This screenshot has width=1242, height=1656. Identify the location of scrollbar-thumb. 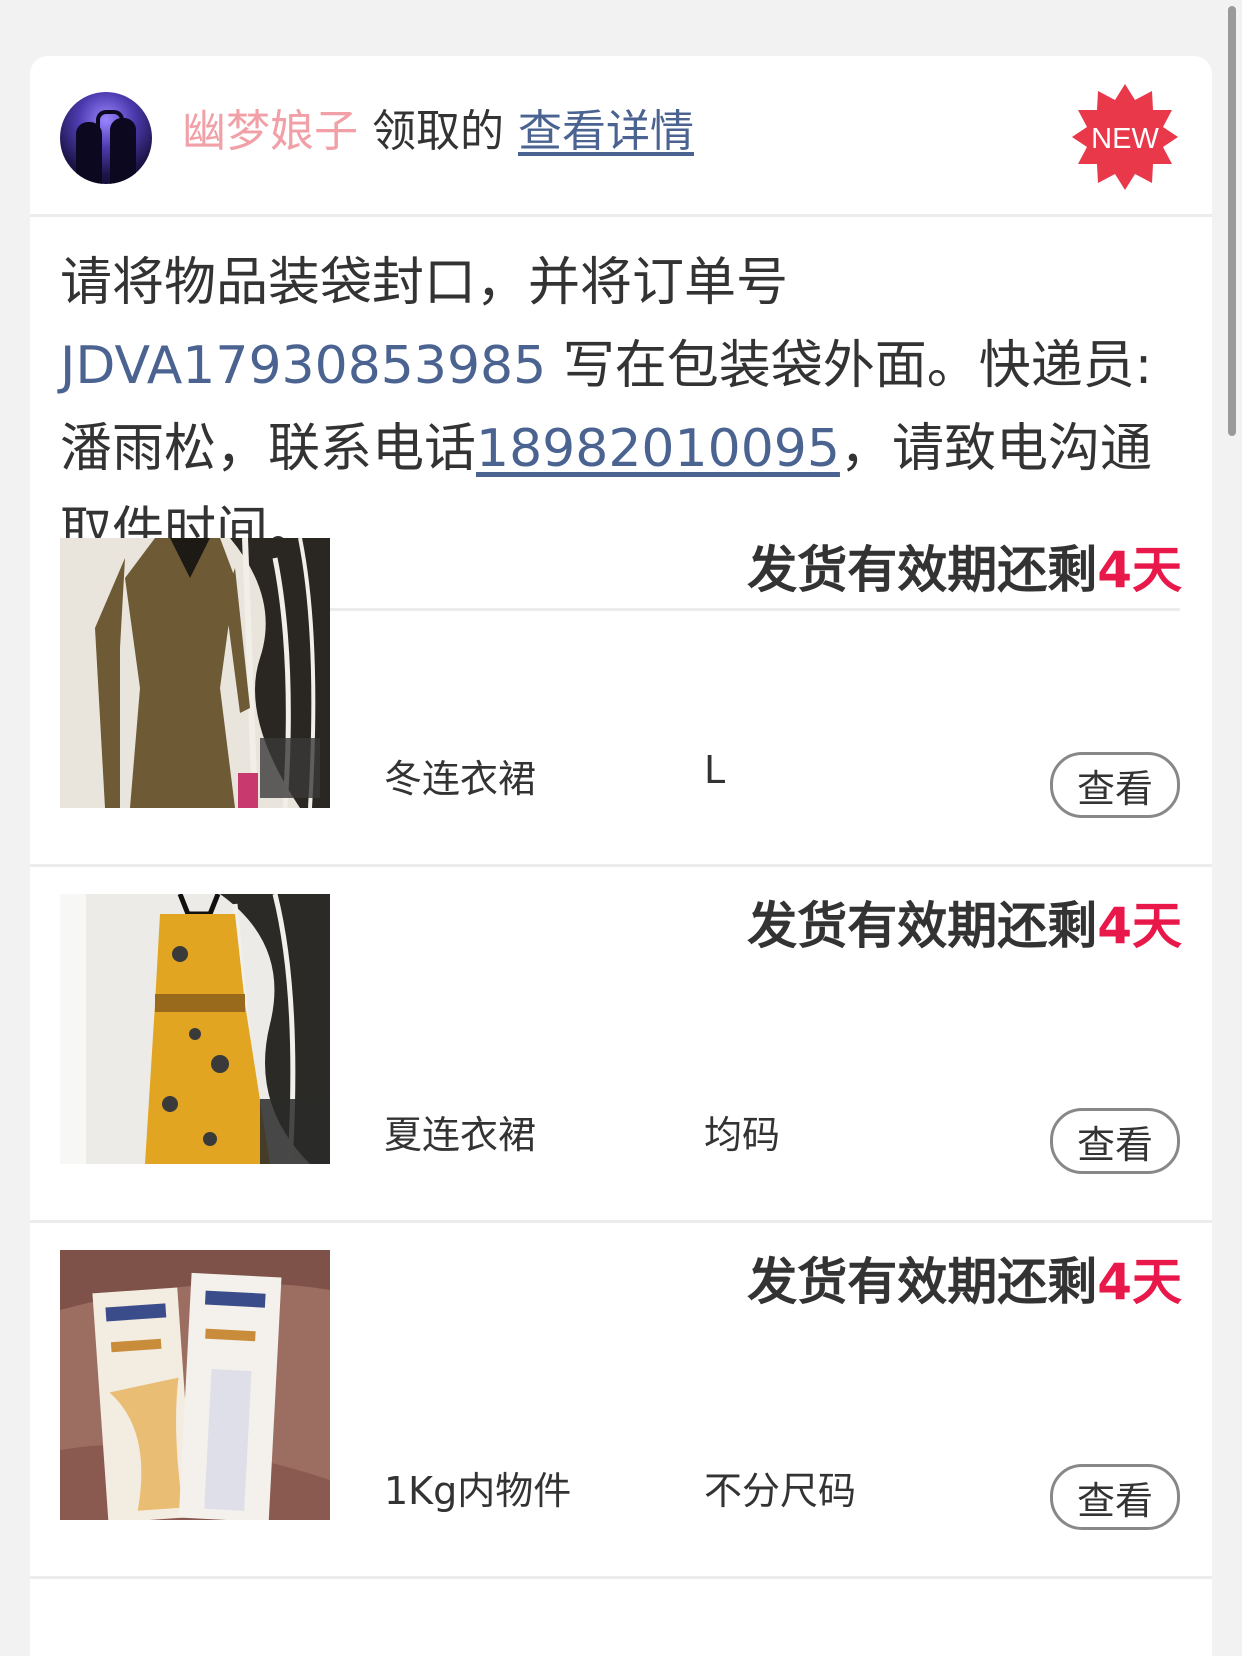
(1232, 221).